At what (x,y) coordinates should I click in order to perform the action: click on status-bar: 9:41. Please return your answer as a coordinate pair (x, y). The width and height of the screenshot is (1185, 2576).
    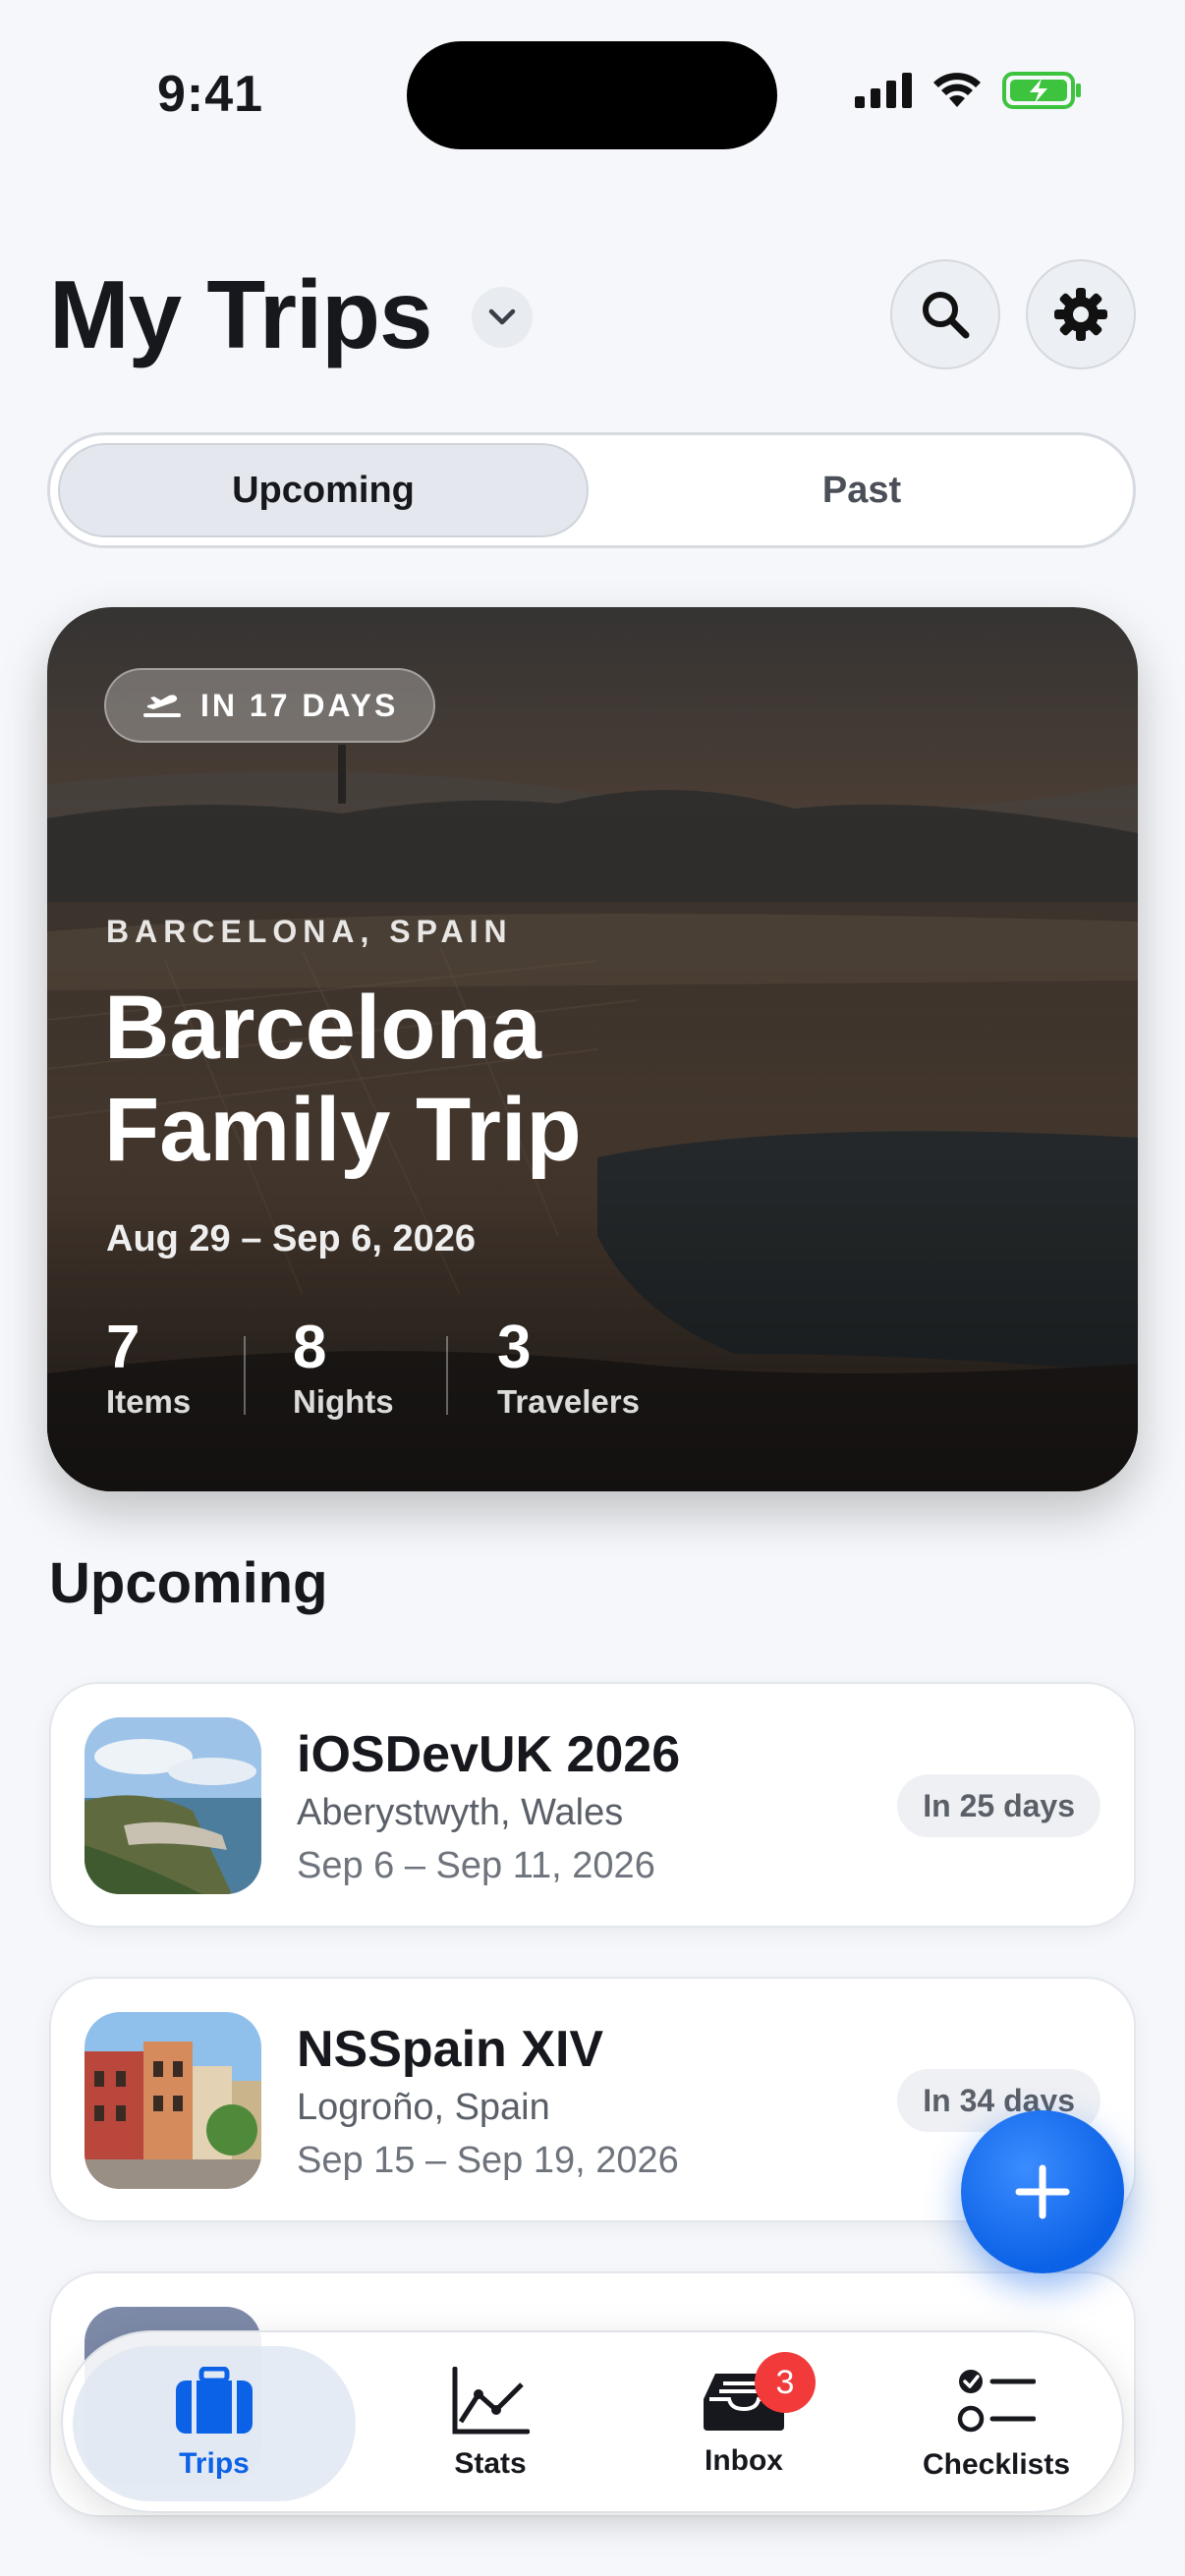
    Looking at the image, I should click on (592, 74).